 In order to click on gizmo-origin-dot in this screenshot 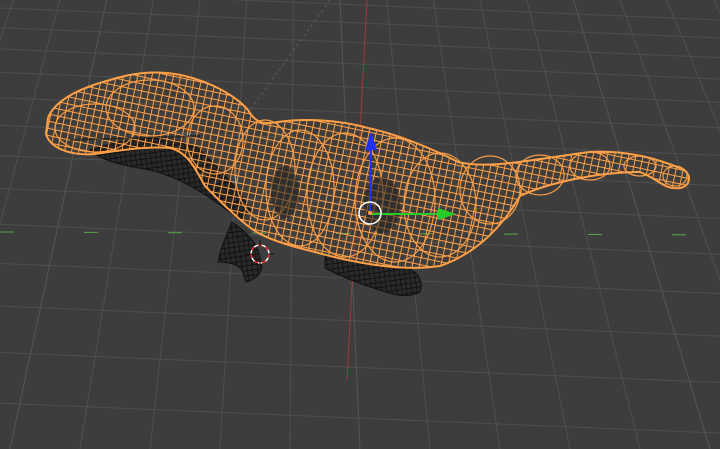, I will do `click(370, 213)`.